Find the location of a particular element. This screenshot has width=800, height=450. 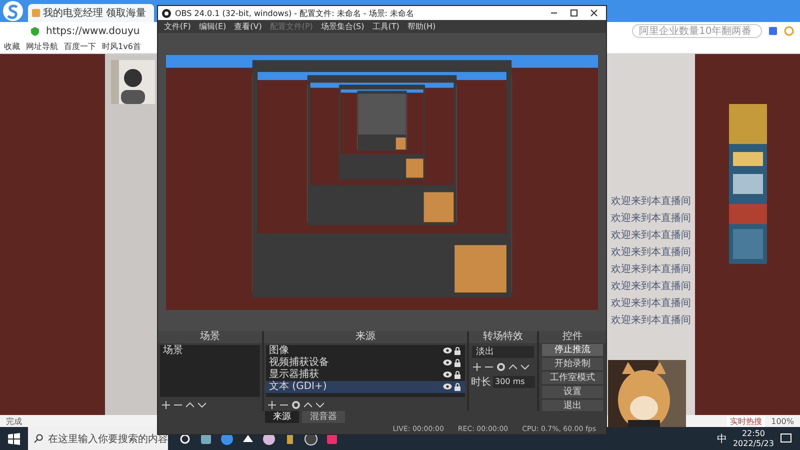

source-label: 图像 is located at coordinates (279, 350).